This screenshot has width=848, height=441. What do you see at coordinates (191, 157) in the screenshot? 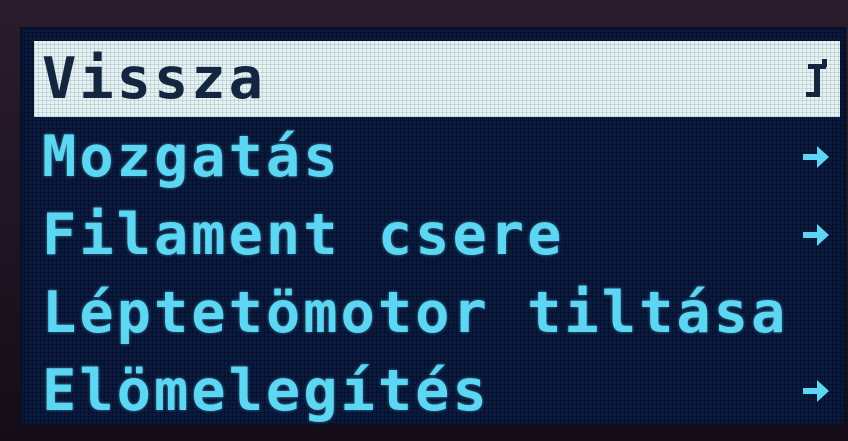
I see `menu-item-label: Mozgatás` at bounding box center [191, 157].